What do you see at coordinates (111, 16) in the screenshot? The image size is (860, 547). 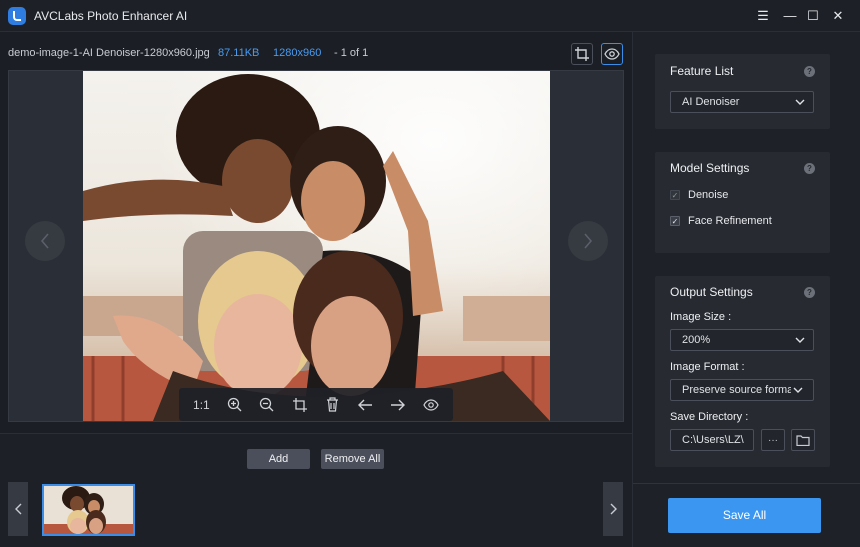 I see `app-title: AVCLabs Photo Enhancer AI` at bounding box center [111, 16].